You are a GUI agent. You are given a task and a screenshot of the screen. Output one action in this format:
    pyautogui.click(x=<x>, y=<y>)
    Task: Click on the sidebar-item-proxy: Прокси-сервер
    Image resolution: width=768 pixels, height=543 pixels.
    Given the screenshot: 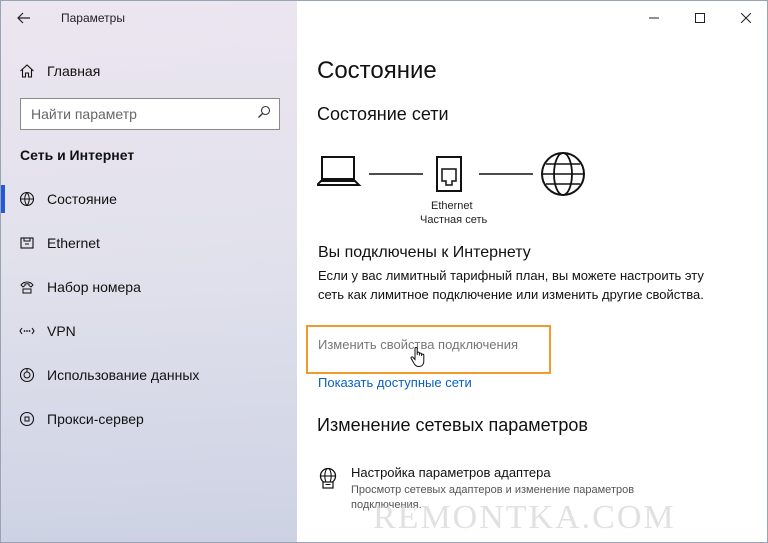 What is the action you would take?
    pyautogui.click(x=149, y=419)
    